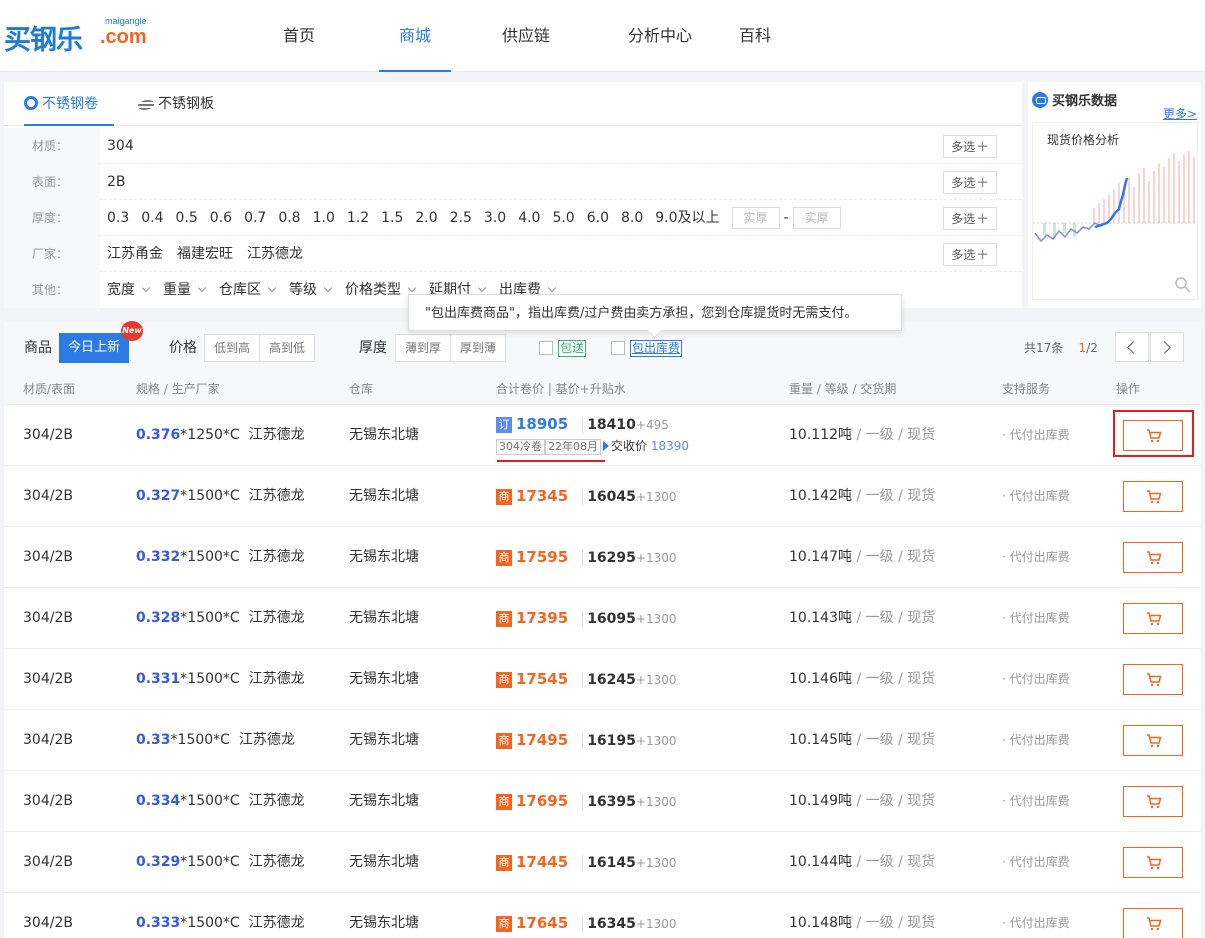  I want to click on thickness-option: 0.8, so click(289, 218).